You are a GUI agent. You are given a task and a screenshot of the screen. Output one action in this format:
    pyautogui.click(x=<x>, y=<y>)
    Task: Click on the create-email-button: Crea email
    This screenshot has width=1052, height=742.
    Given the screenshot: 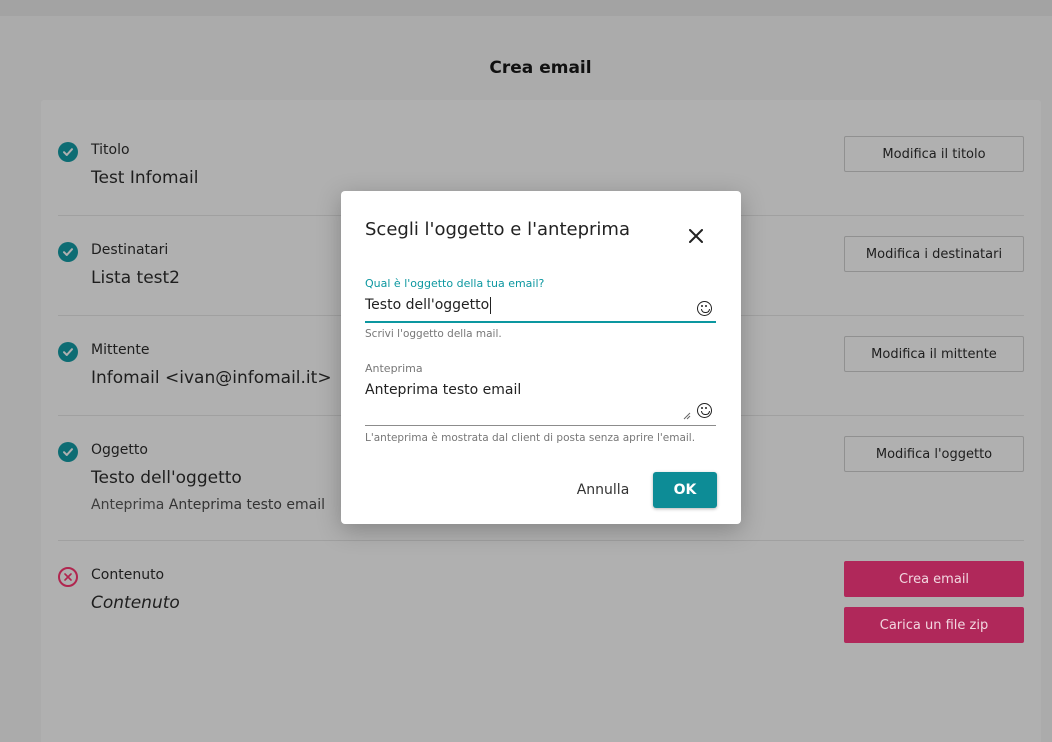 What is the action you would take?
    pyautogui.click(x=934, y=579)
    